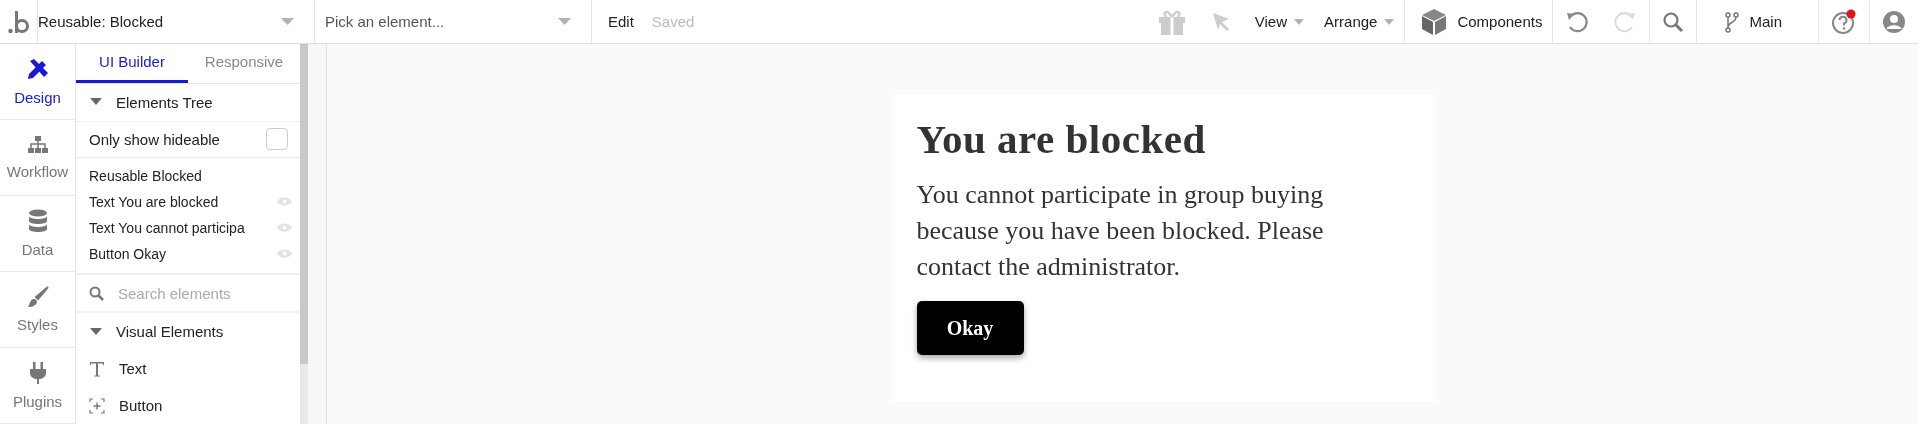 This screenshot has height=424, width=1918. I want to click on branch-icon, so click(1732, 21).